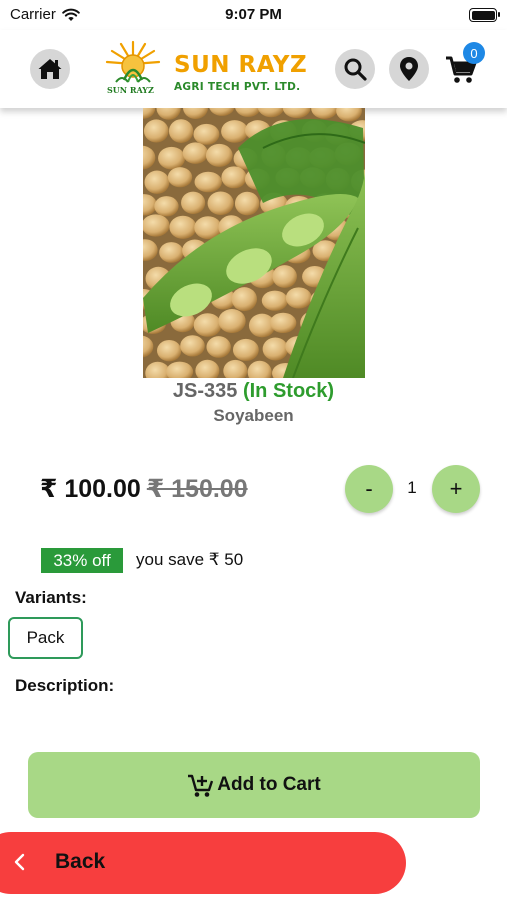  I want to click on home-button, so click(50, 69).